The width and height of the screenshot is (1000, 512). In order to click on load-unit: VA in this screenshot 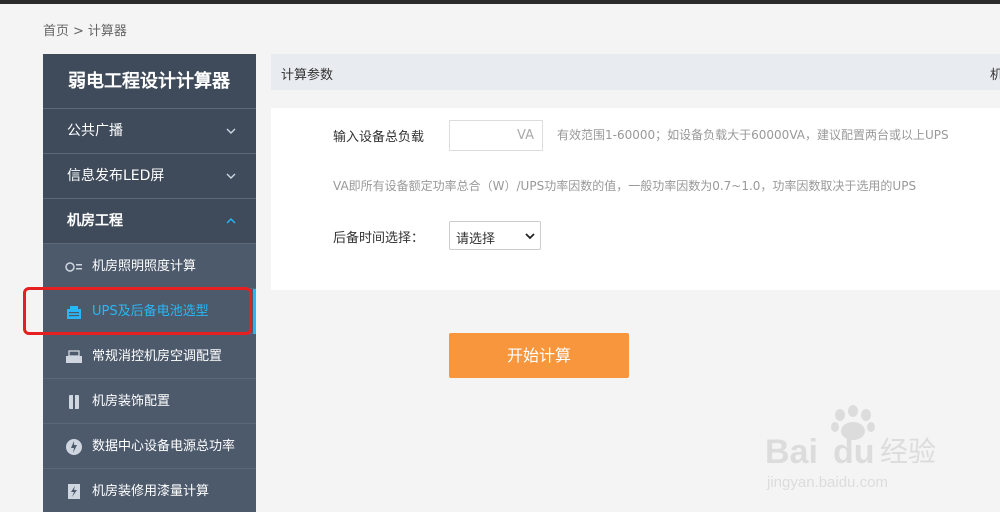, I will do `click(525, 135)`.